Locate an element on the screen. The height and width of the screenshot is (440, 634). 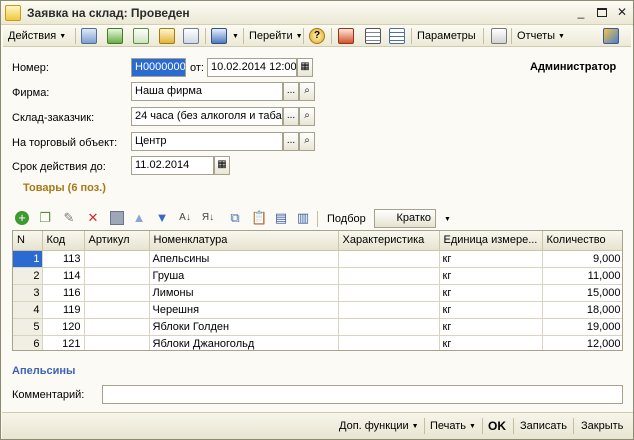
based-on-icon is located at coordinates (219, 36).